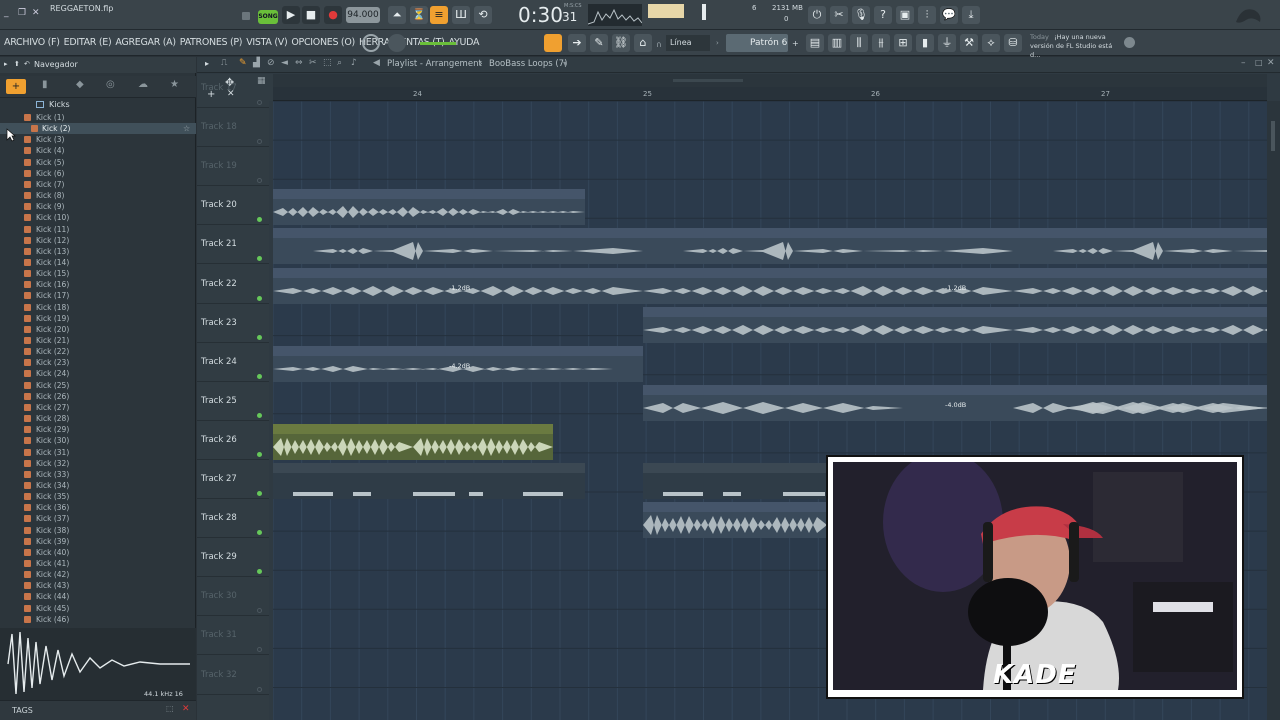 The width and height of the screenshot is (1280, 720). Describe the element at coordinates (243, 63) in the screenshot. I see `draw-tool-icon: ✎` at that location.